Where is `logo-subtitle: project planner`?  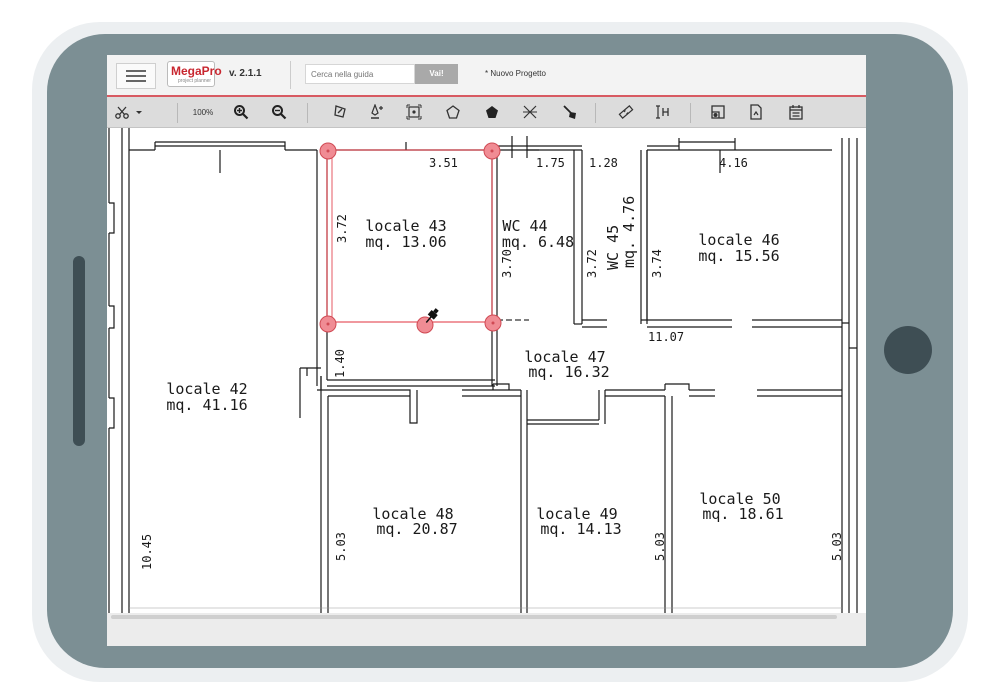
logo-subtitle: project planner is located at coordinates (195, 81).